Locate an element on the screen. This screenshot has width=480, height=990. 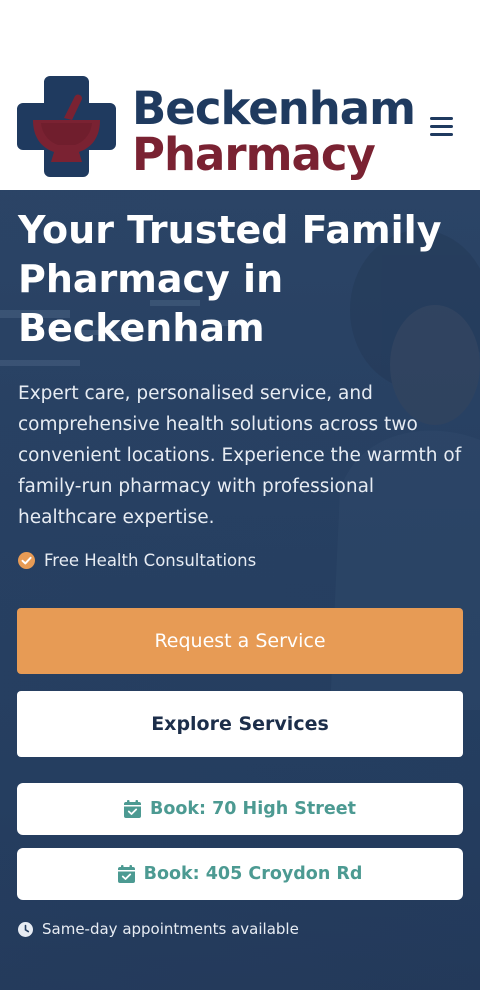
feature-item: Free Health Consultations is located at coordinates (137, 560).